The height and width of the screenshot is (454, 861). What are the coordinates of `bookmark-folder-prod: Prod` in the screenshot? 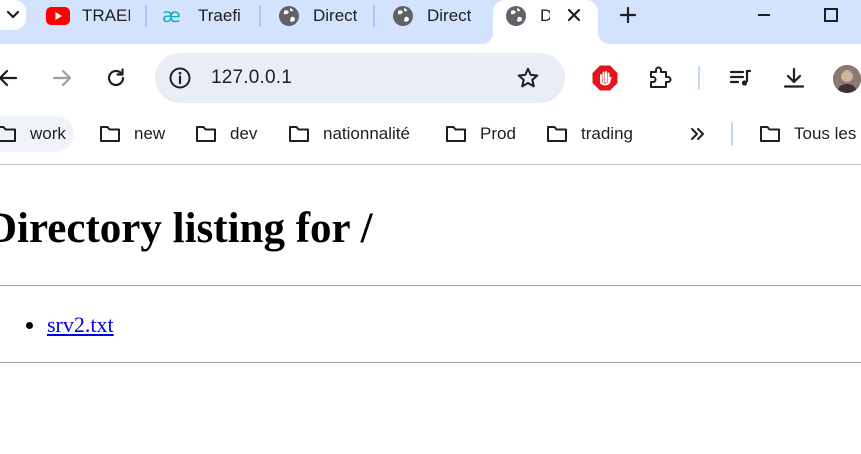 It's located at (480, 134).